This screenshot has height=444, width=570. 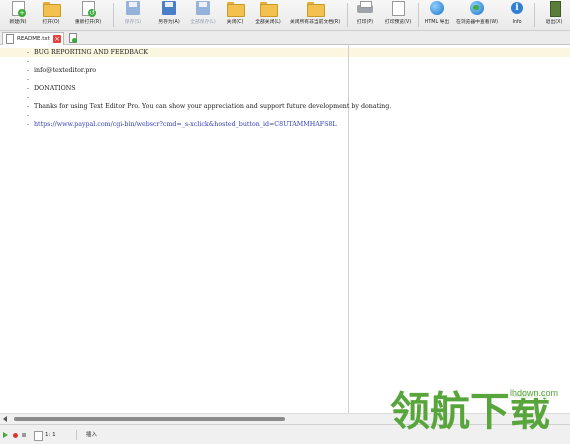 I want to click on info-icon: i, so click(x=517, y=8).